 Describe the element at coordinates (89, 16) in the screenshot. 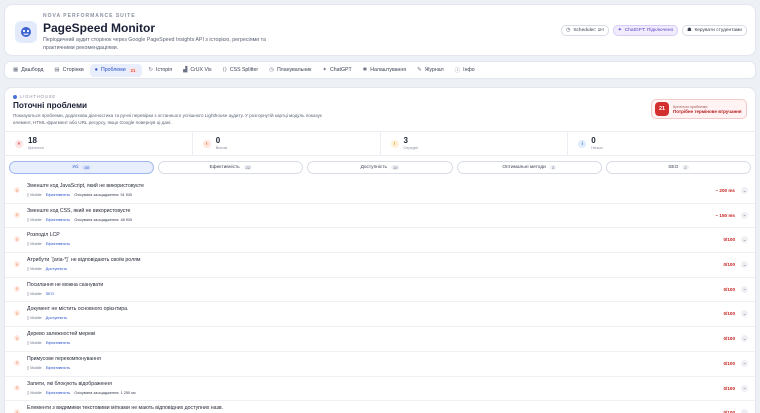

I see `brand-label: NOVA PERFORMANCE SUITE` at that location.